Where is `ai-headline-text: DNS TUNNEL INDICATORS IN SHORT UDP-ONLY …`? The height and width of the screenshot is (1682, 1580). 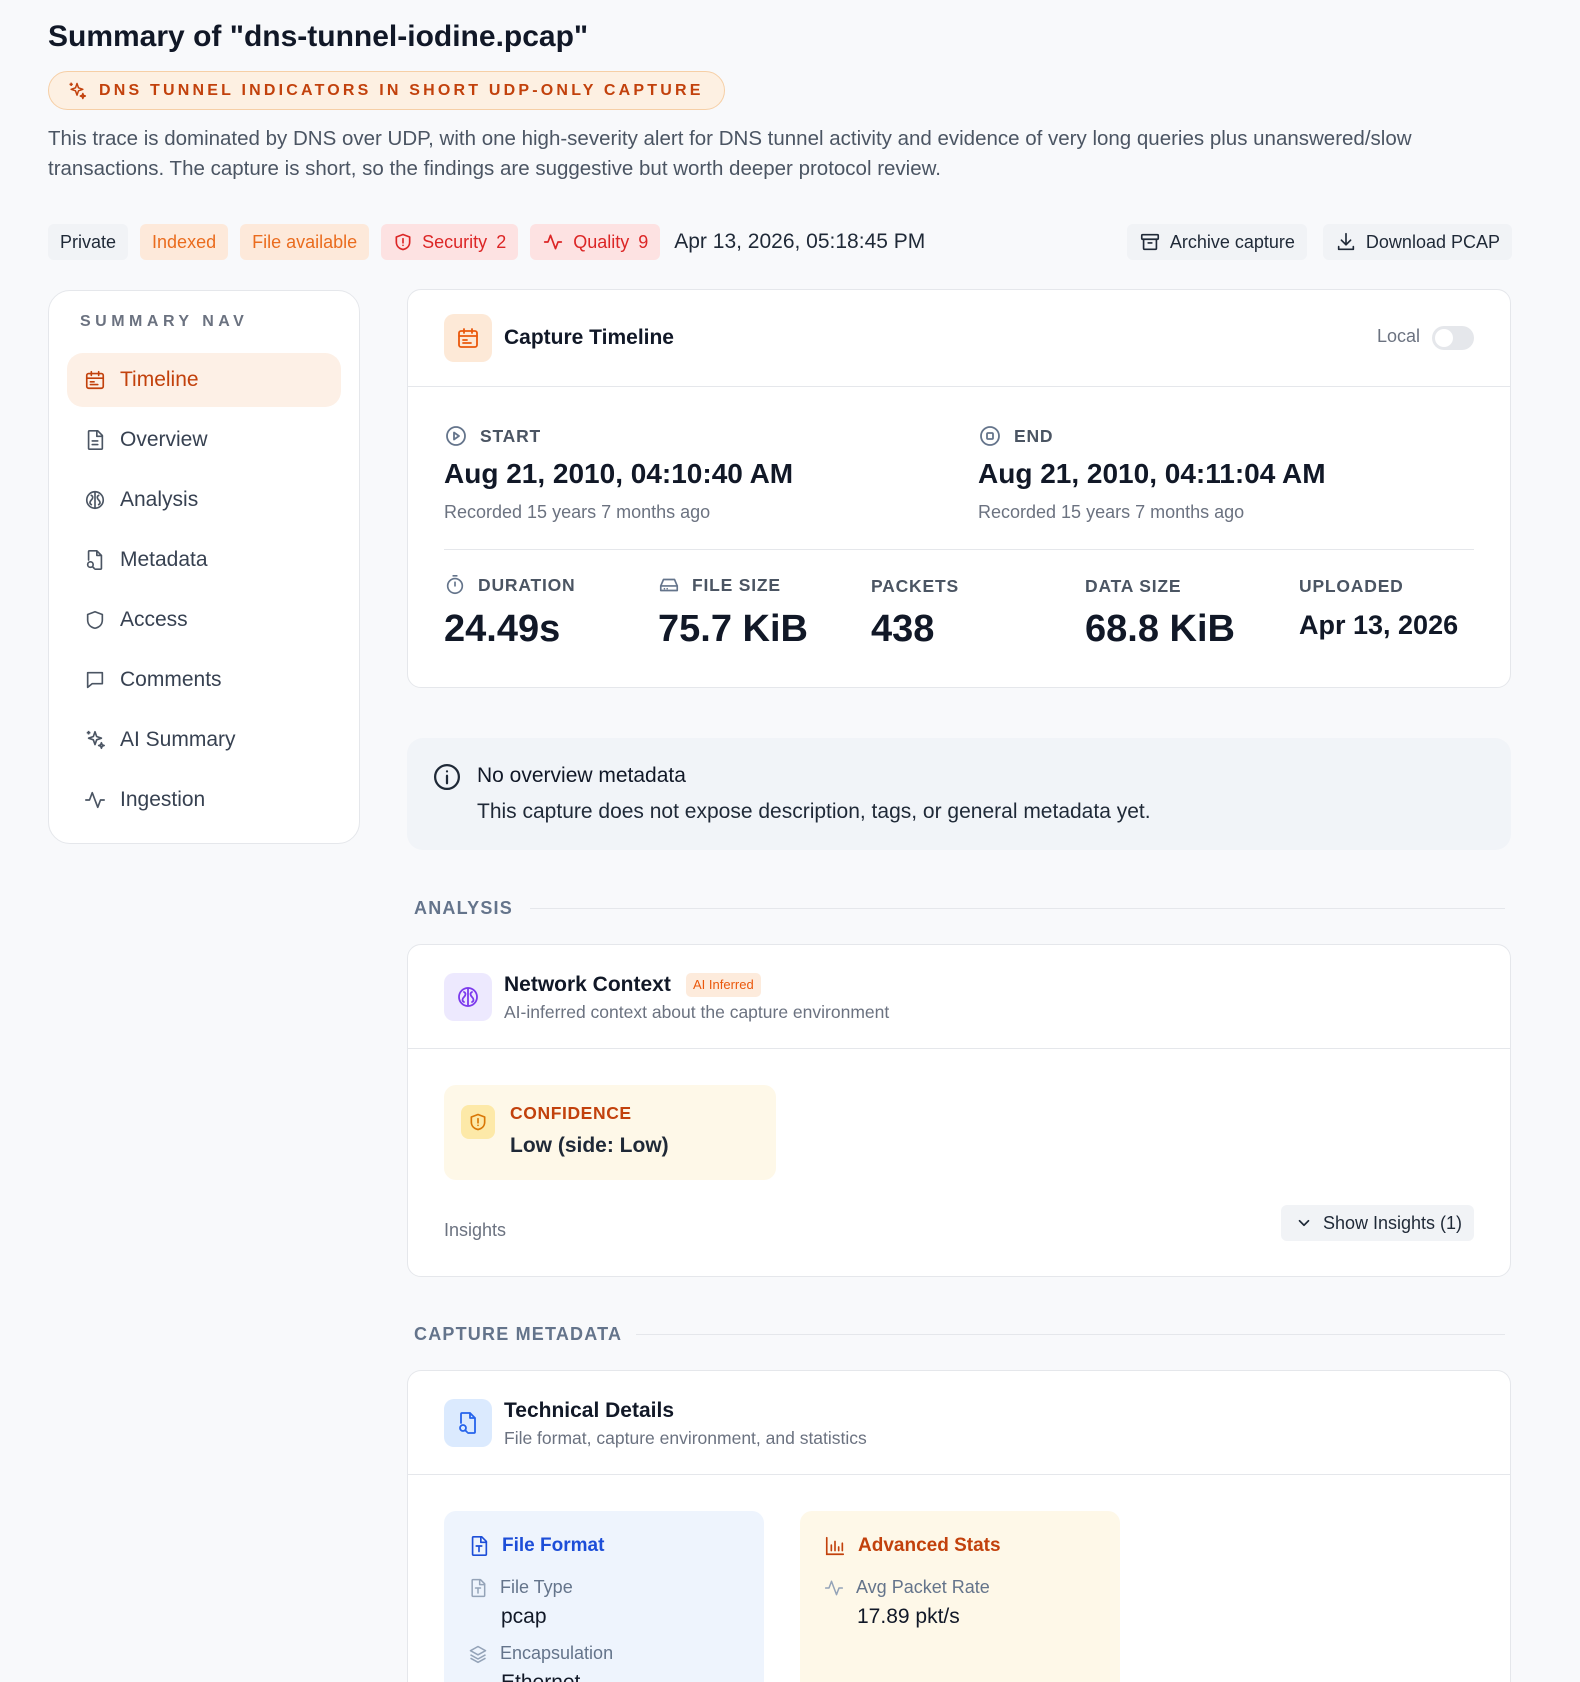 ai-headline-text: DNS TUNNEL INDICATORS IN SHORT UDP-ONLY … is located at coordinates (401, 90).